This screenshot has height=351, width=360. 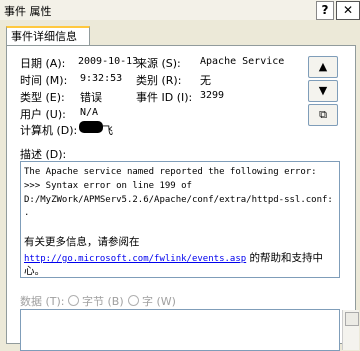 What do you see at coordinates (325, 10) in the screenshot?
I see `help-button: ?` at bounding box center [325, 10].